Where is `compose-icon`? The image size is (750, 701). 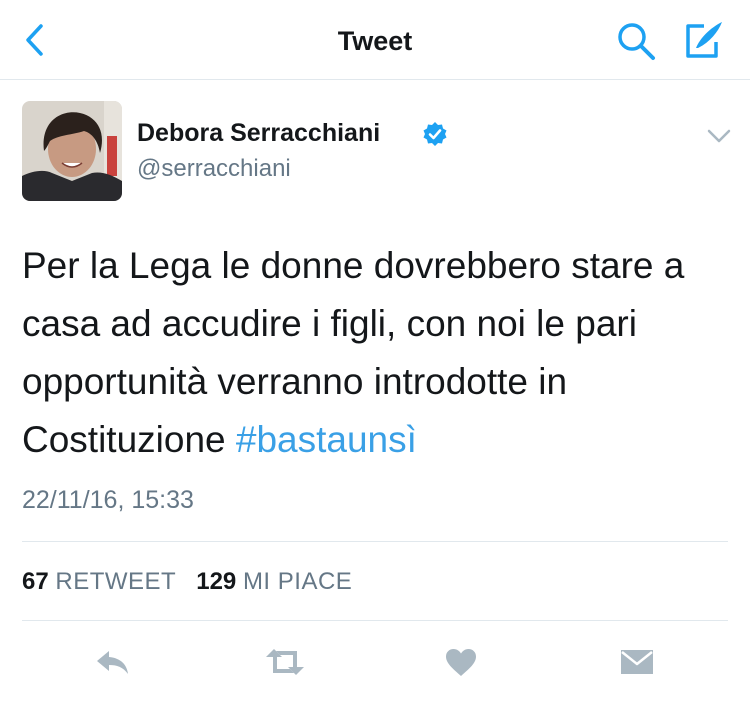
compose-icon is located at coordinates (704, 40).